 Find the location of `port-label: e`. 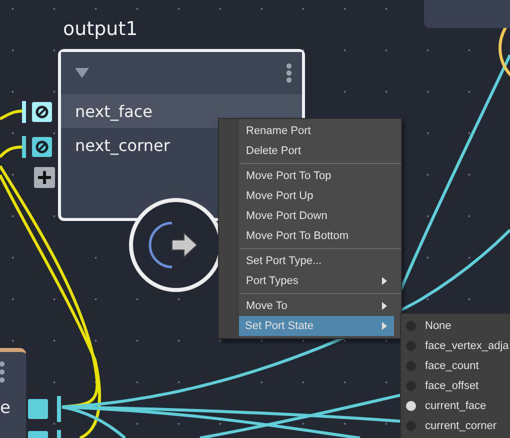

port-label: e is located at coordinates (5, 408).